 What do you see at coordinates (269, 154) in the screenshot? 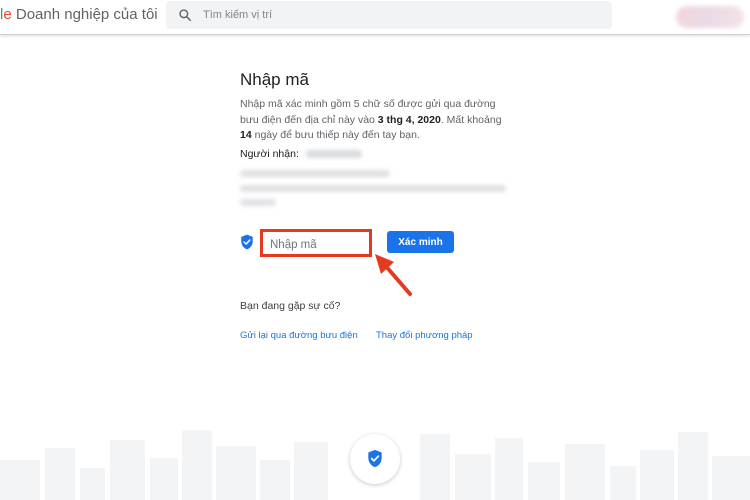
I see `recipient-label: Người nhận:` at bounding box center [269, 154].